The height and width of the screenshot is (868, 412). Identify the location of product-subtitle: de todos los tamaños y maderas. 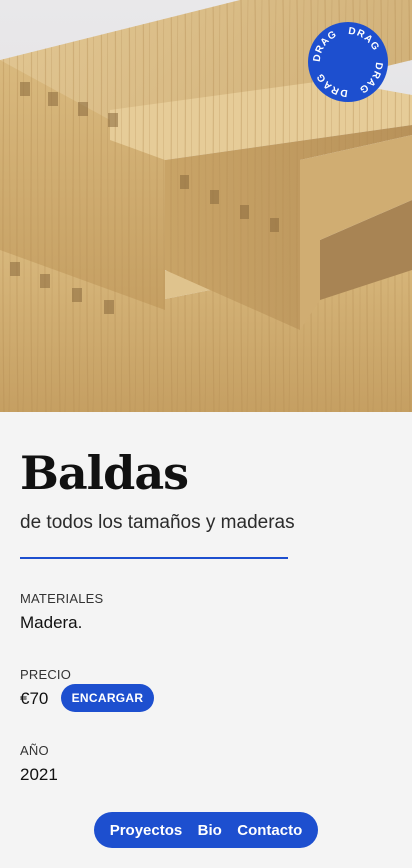
(157, 522).